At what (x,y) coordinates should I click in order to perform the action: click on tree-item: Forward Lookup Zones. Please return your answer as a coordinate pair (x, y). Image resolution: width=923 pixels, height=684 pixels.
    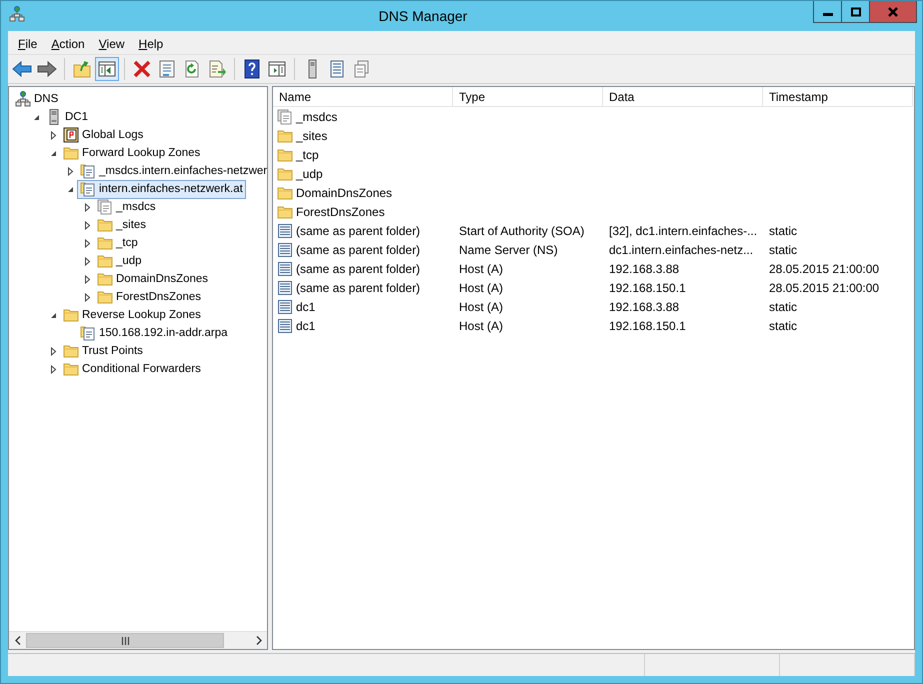
    Looking at the image, I should click on (132, 153).